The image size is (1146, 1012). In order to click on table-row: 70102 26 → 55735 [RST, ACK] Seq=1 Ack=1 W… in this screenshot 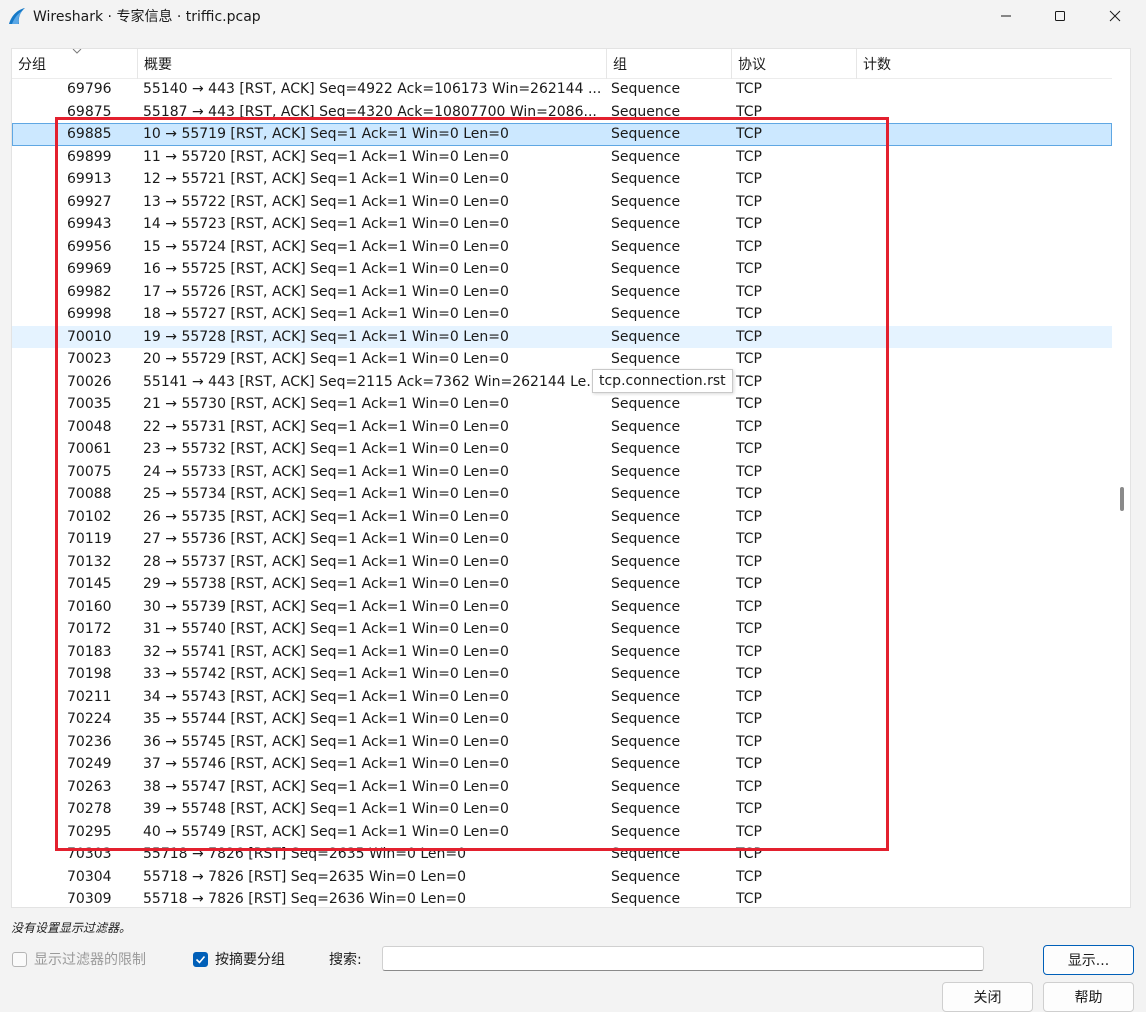, I will do `click(562, 517)`.